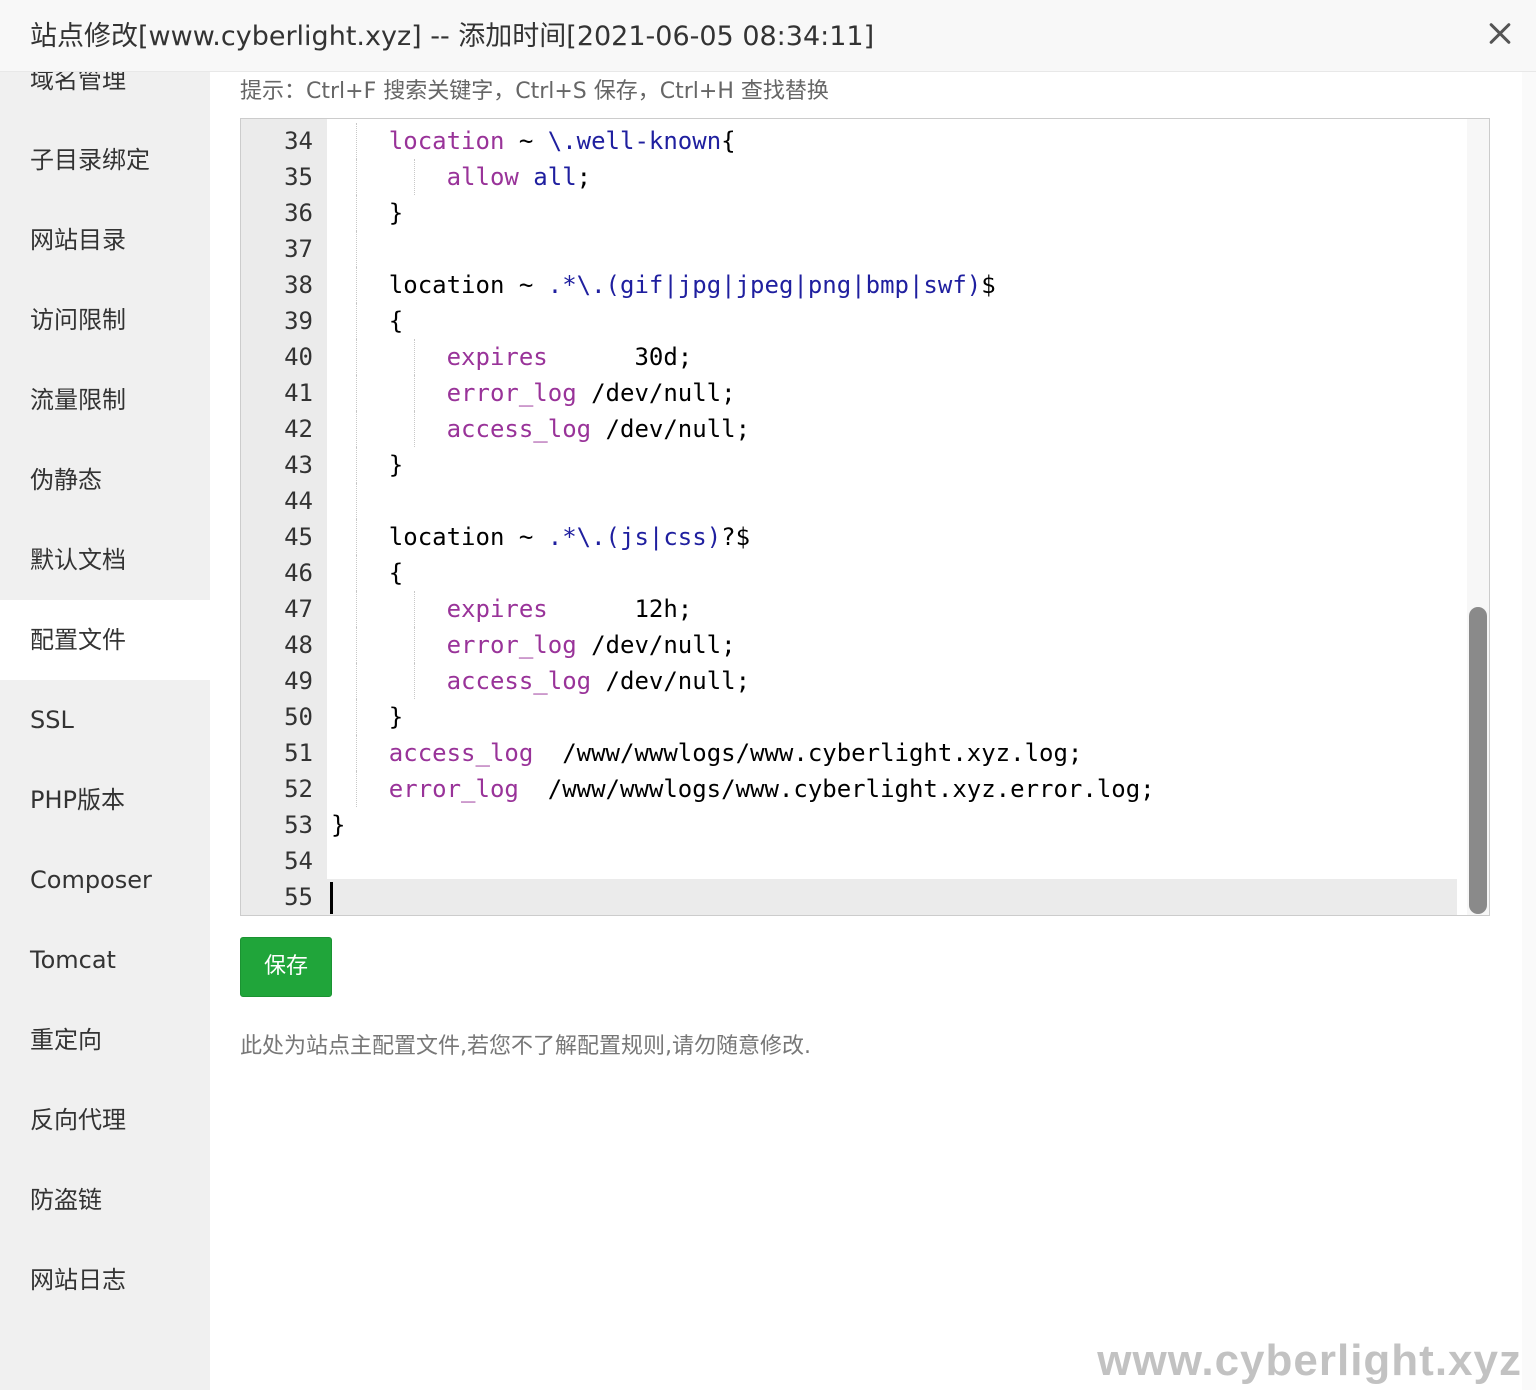 The width and height of the screenshot is (1536, 1390). What do you see at coordinates (849, 429) in the screenshot?
I see `code-line: 42 access_log /dev/null;` at bounding box center [849, 429].